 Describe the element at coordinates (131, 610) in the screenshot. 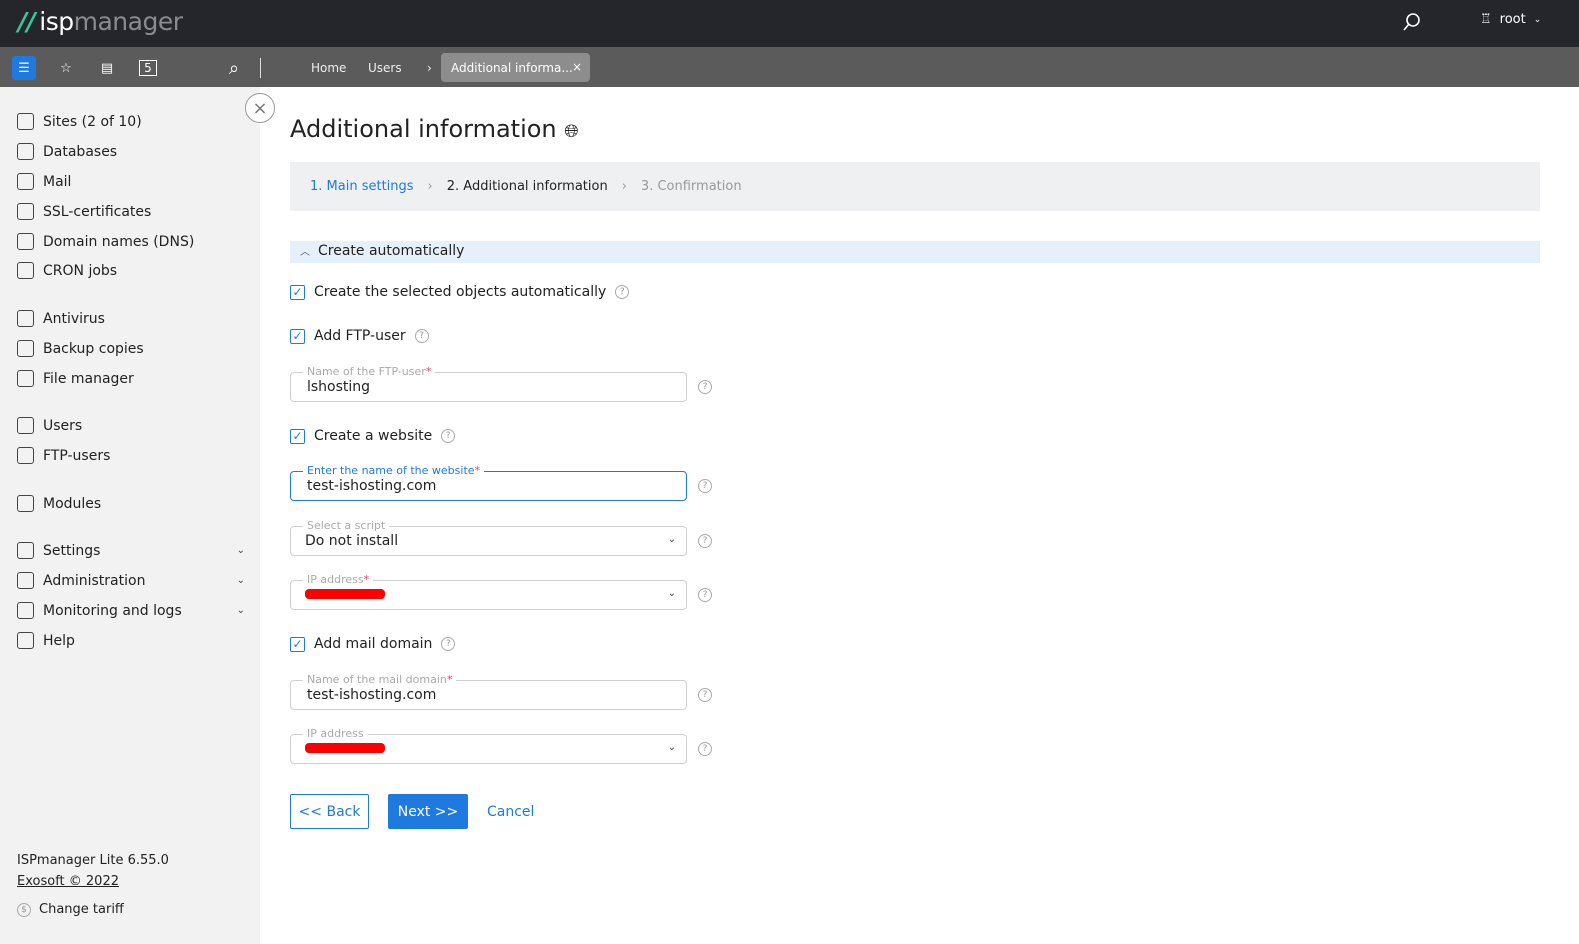

I see `sidebar-item: Monitoring and logs ⌄` at that location.